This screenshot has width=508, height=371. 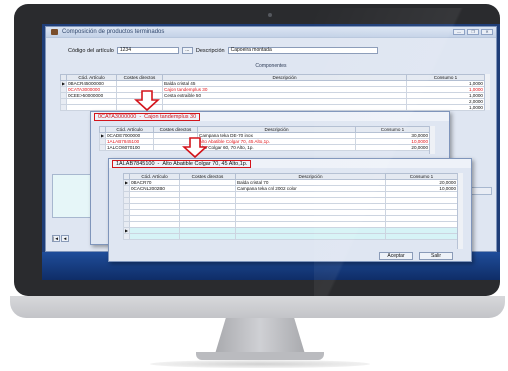 What do you see at coordinates (207, 236) in the screenshot?
I see `cell-costes` at bounding box center [207, 236].